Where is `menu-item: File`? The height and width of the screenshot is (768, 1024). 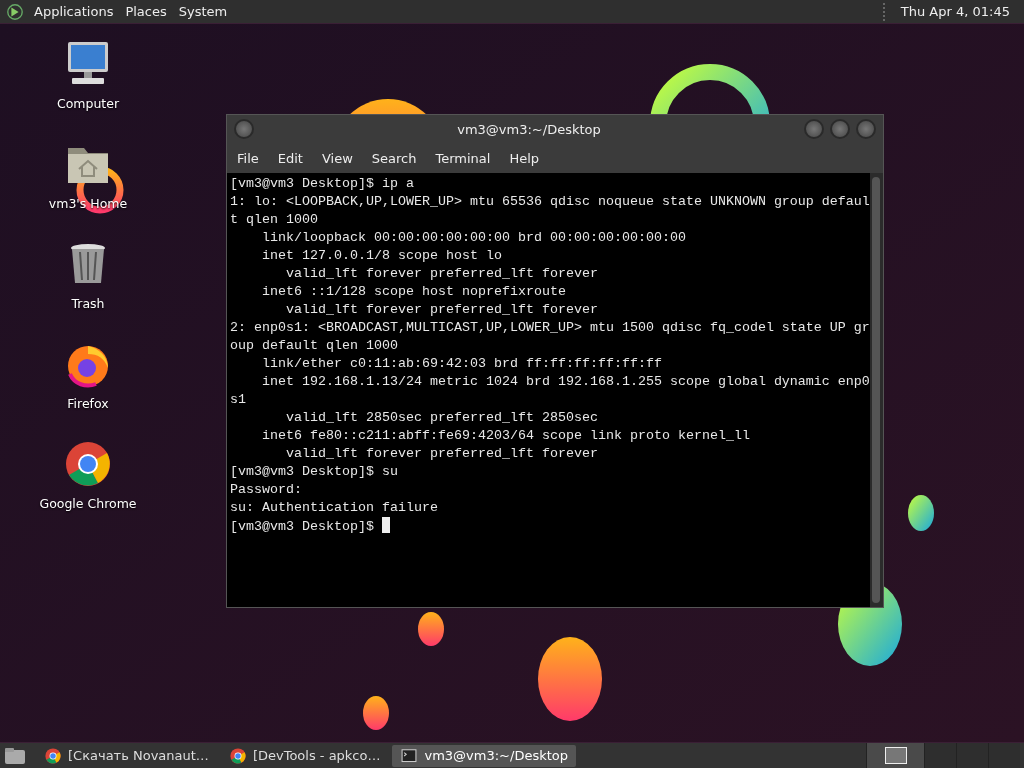 menu-item: File is located at coordinates (249, 158).